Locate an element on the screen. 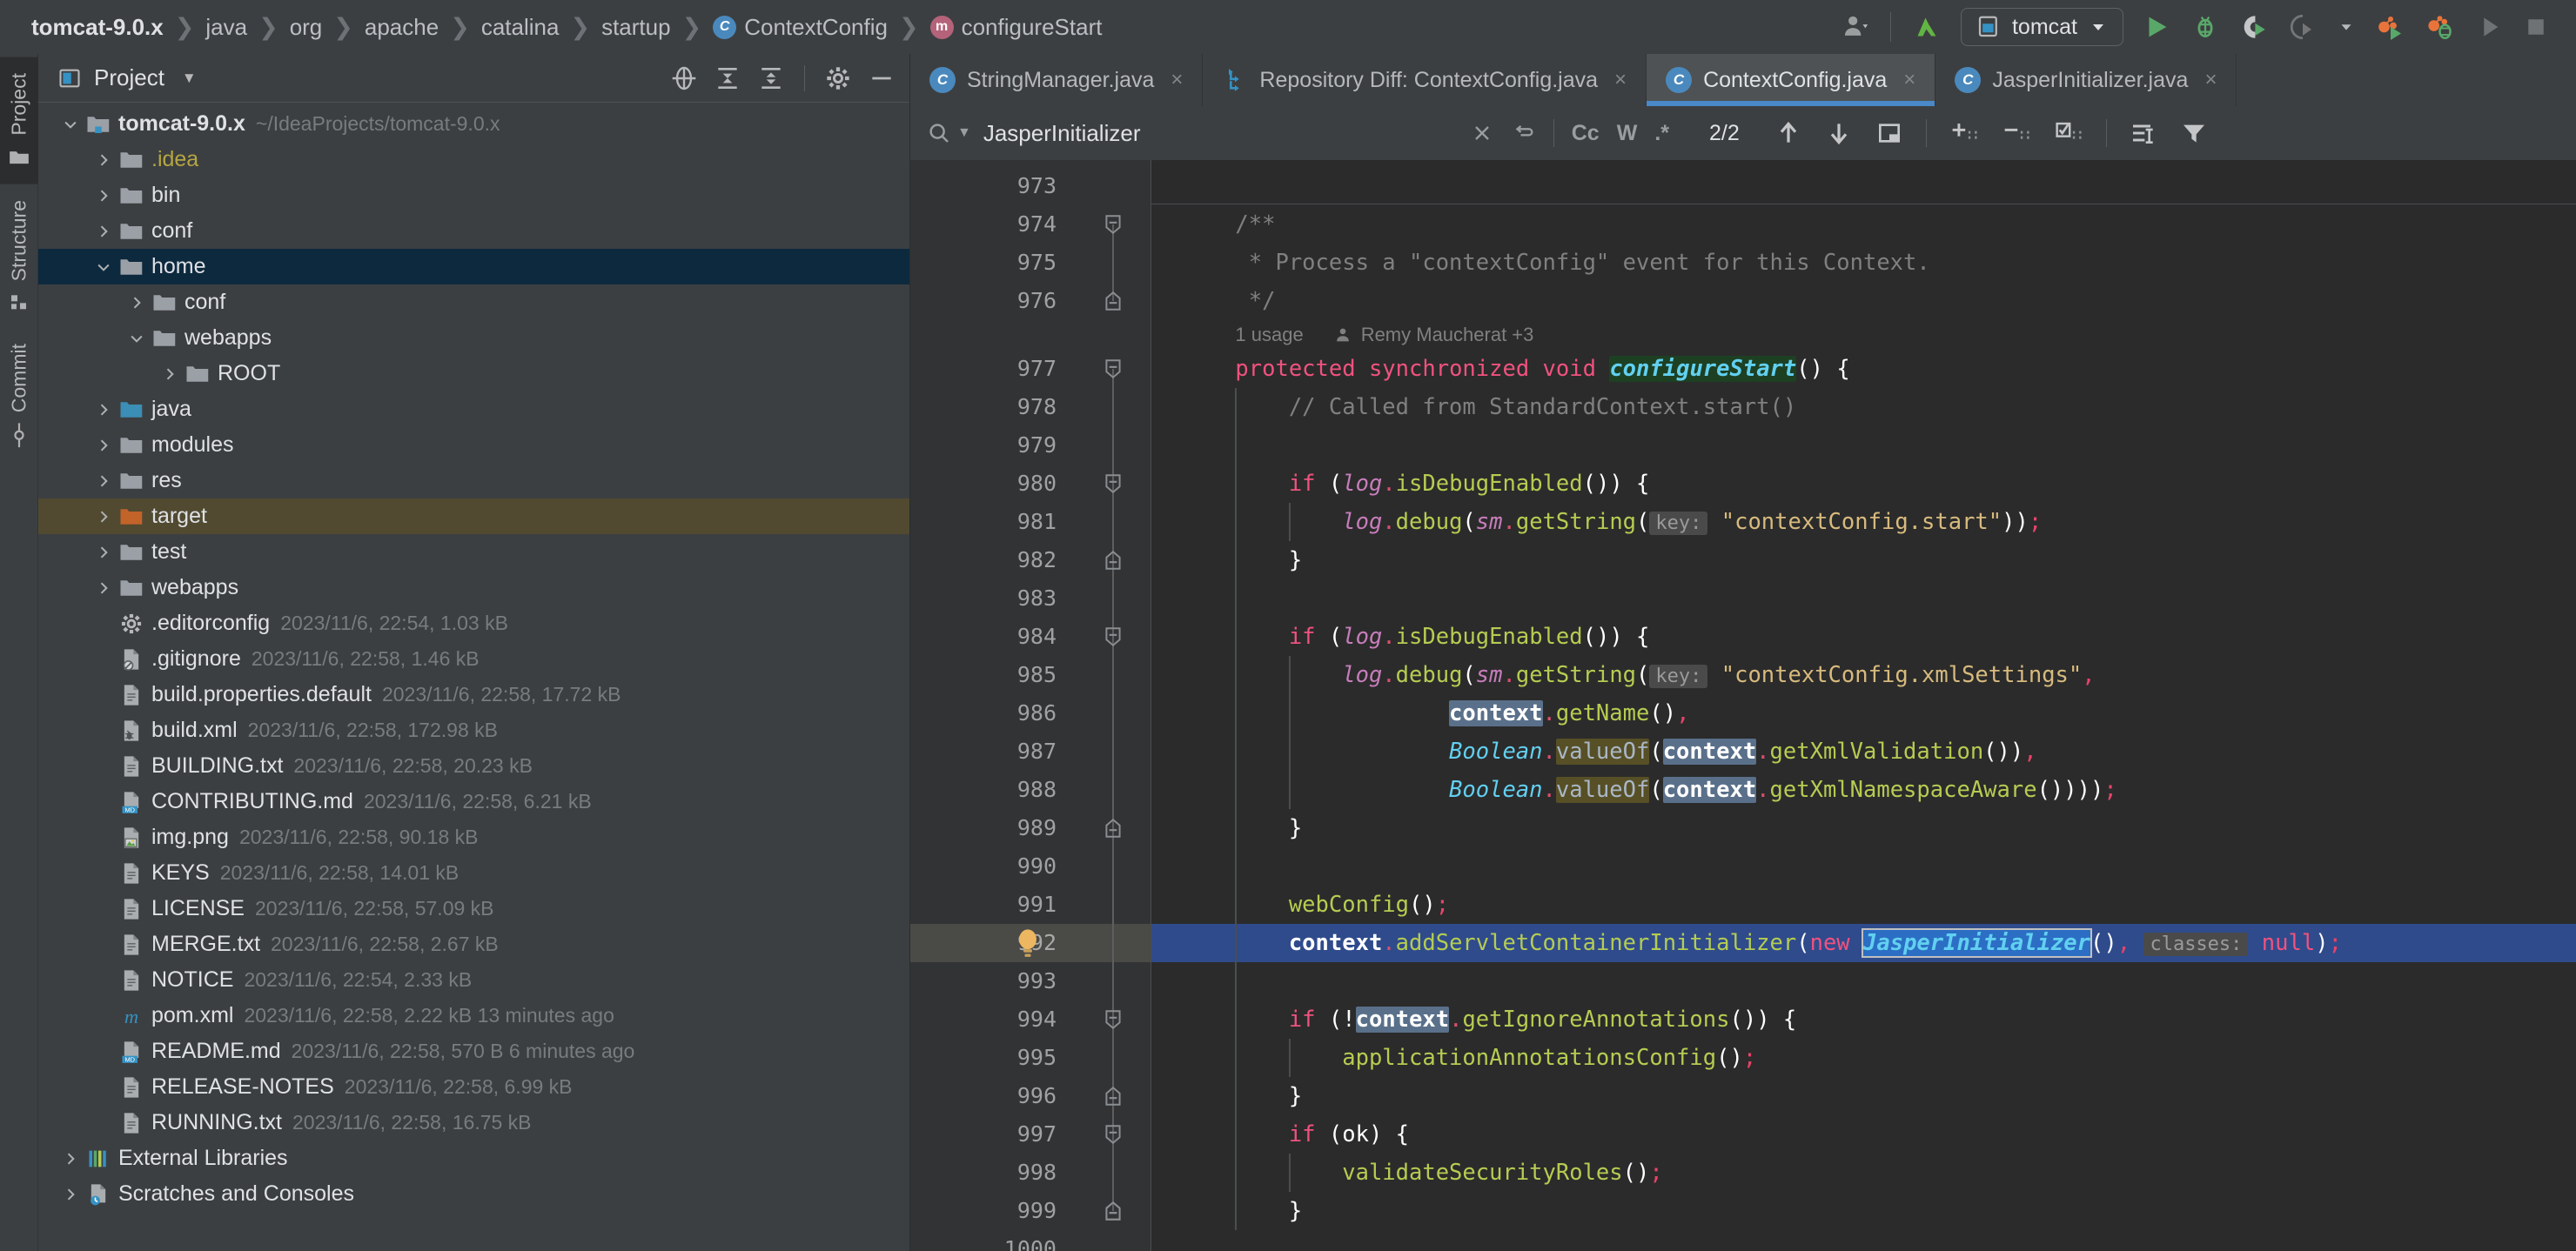 This screenshot has width=2576, height=1251. regex-toggle: .* is located at coordinates (1661, 133).